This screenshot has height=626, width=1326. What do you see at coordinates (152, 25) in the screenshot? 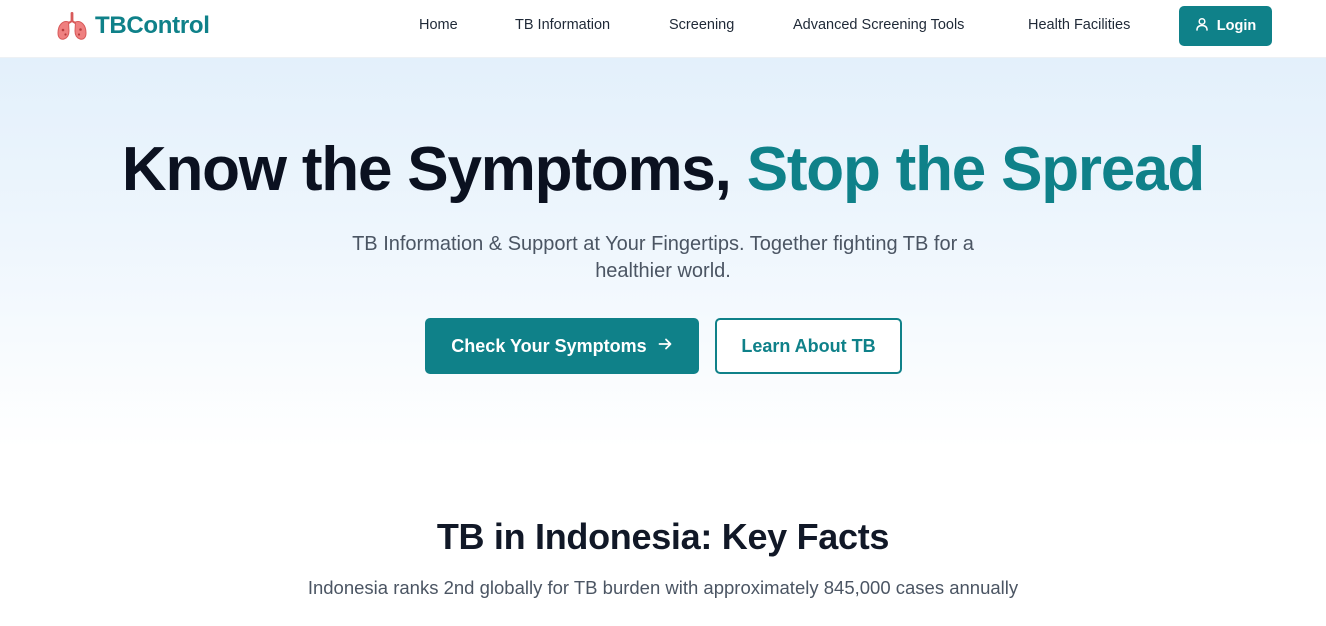
I see `brand-name: TBControl` at bounding box center [152, 25].